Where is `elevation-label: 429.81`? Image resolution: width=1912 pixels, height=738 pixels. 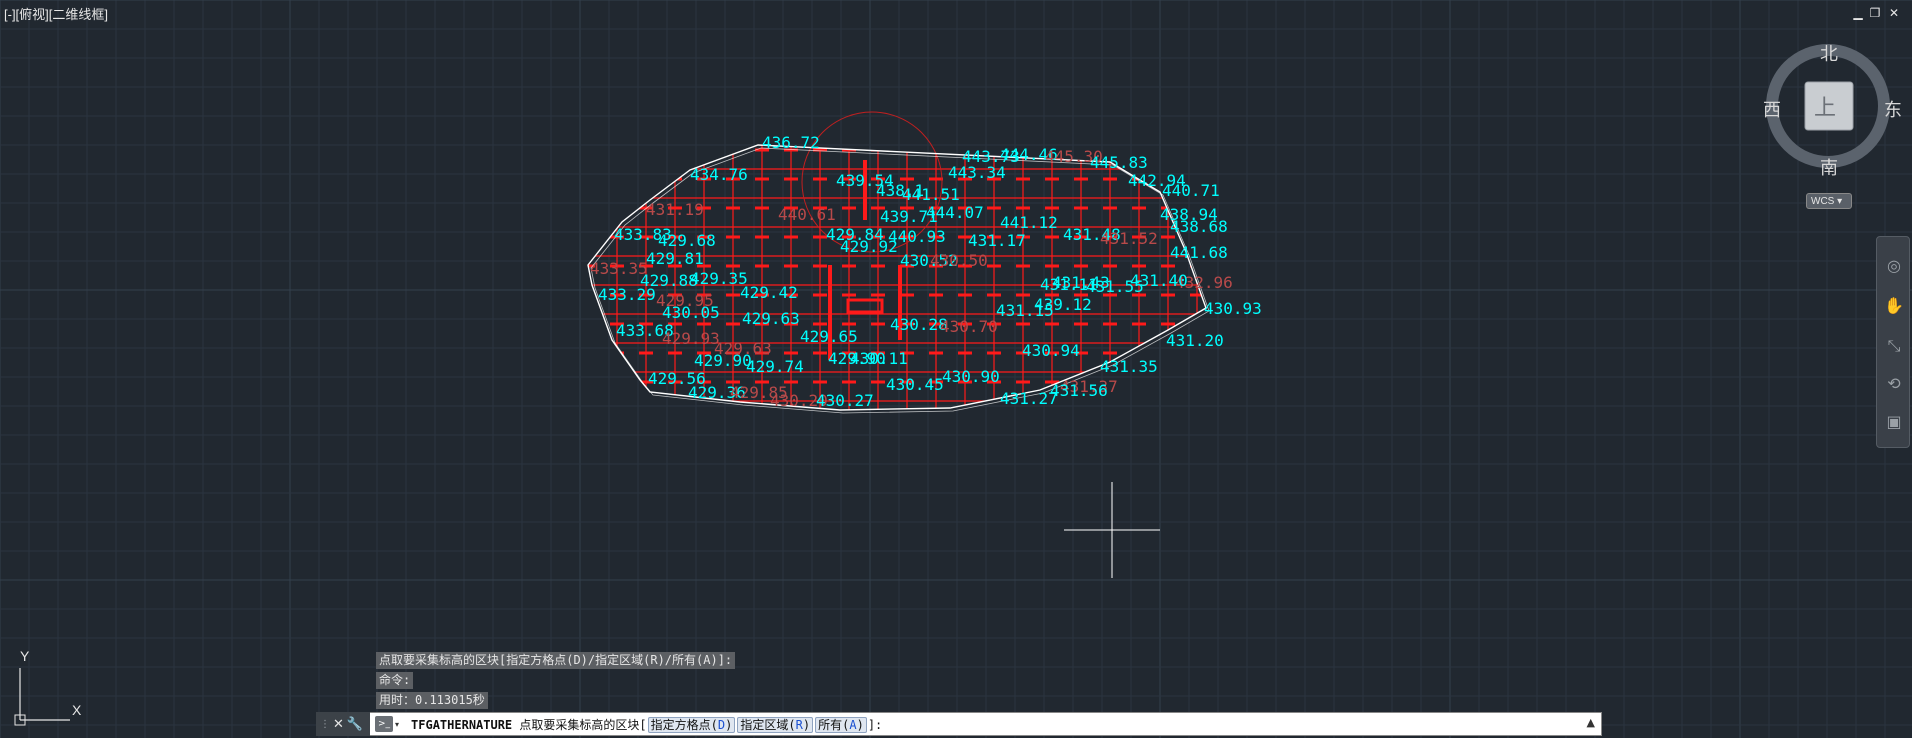 elevation-label: 429.81 is located at coordinates (675, 258).